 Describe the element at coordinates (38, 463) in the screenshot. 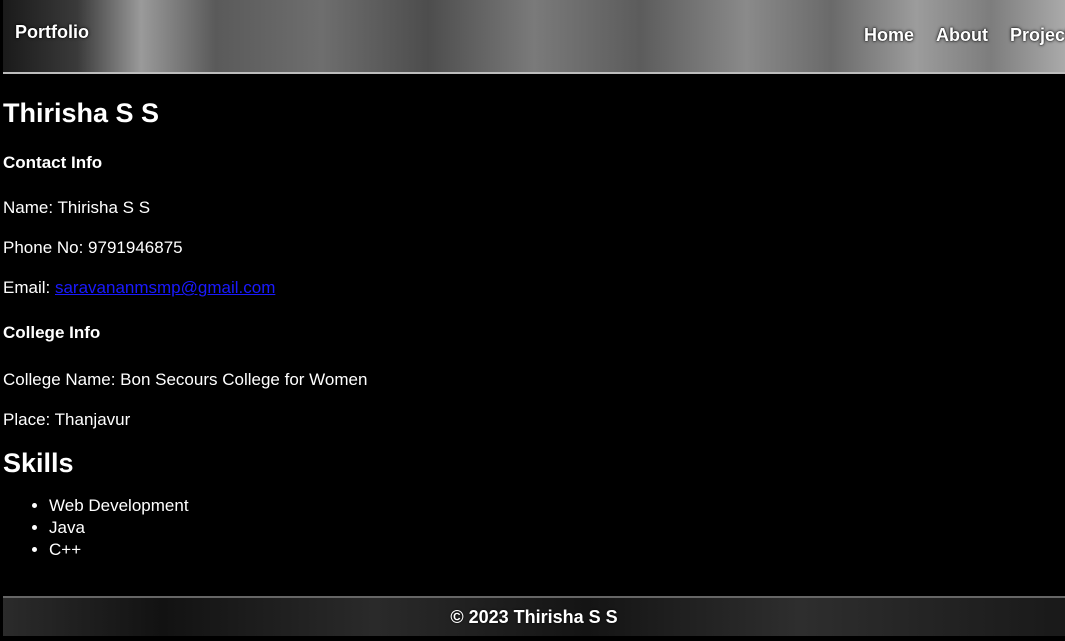

I see `skills-heading: Skills` at that location.